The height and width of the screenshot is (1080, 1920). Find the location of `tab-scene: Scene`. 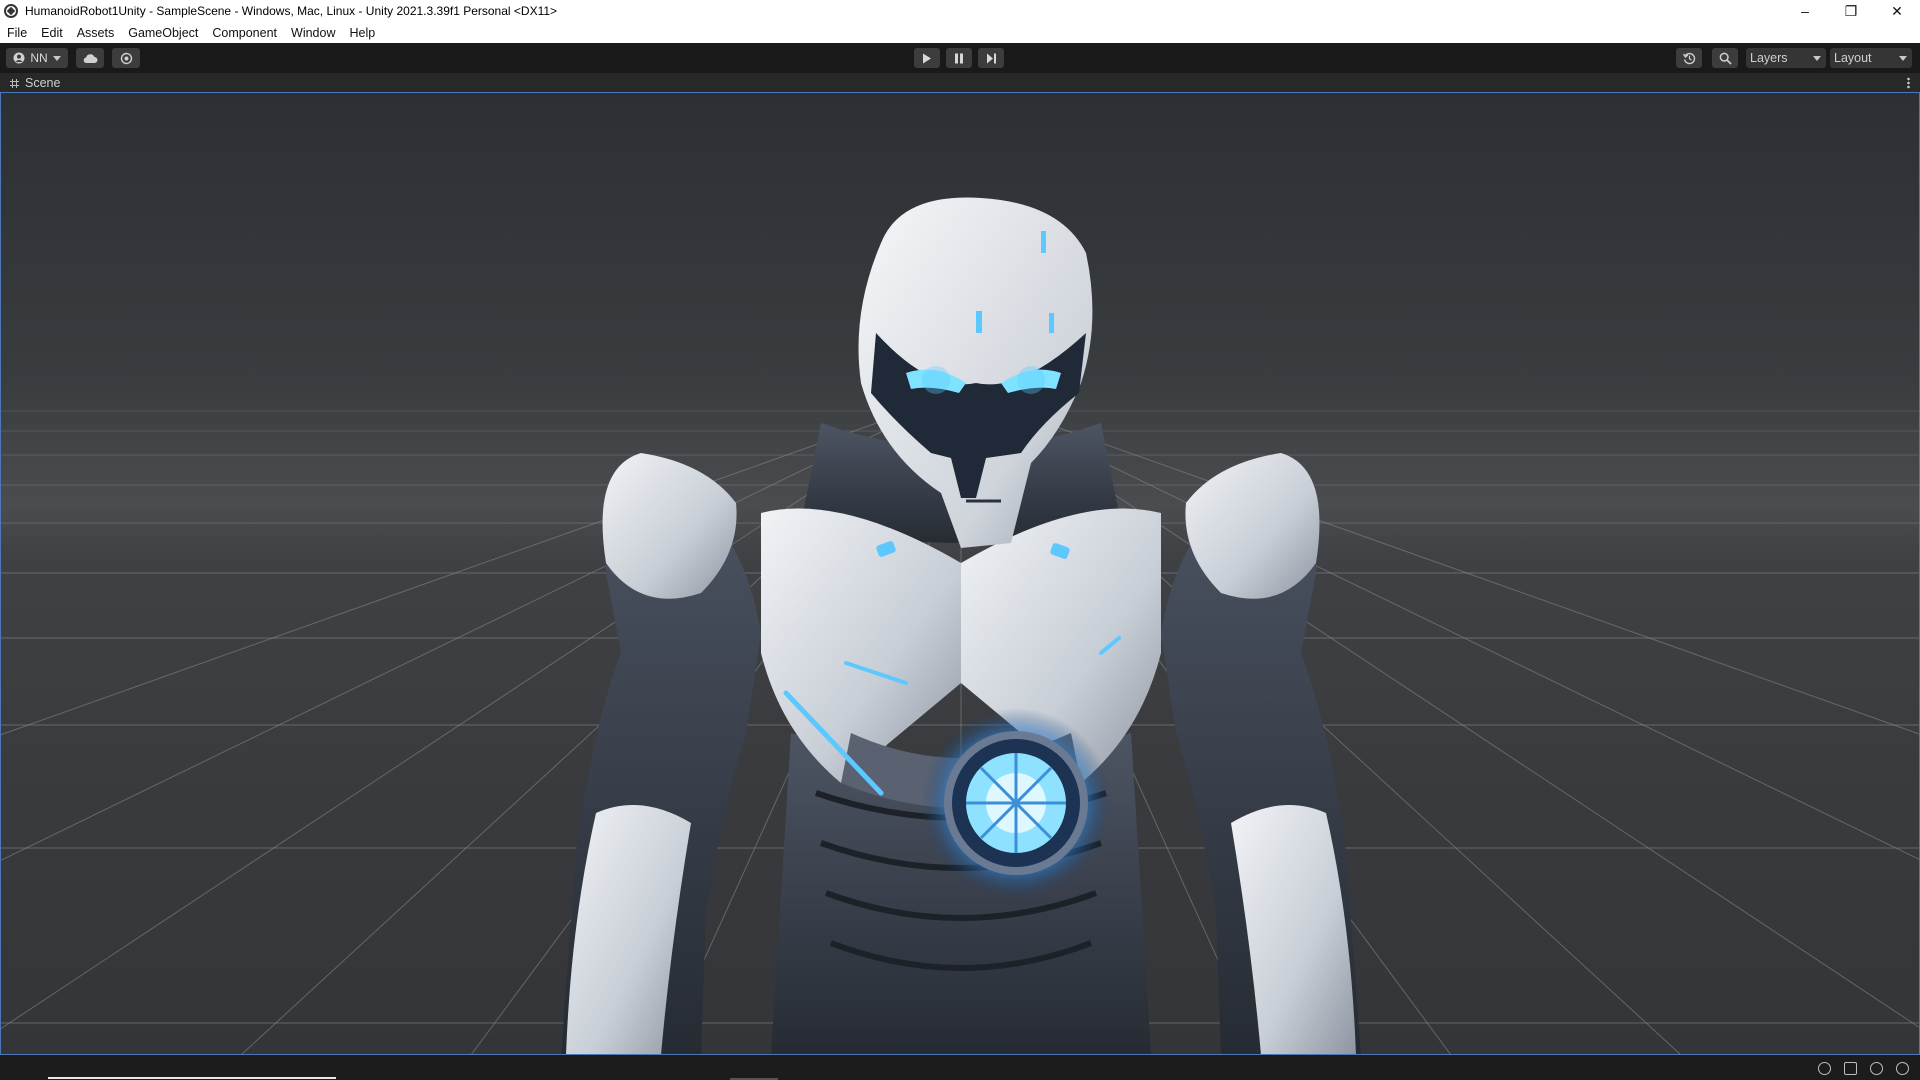

tab-scene: Scene is located at coordinates (30, 83).